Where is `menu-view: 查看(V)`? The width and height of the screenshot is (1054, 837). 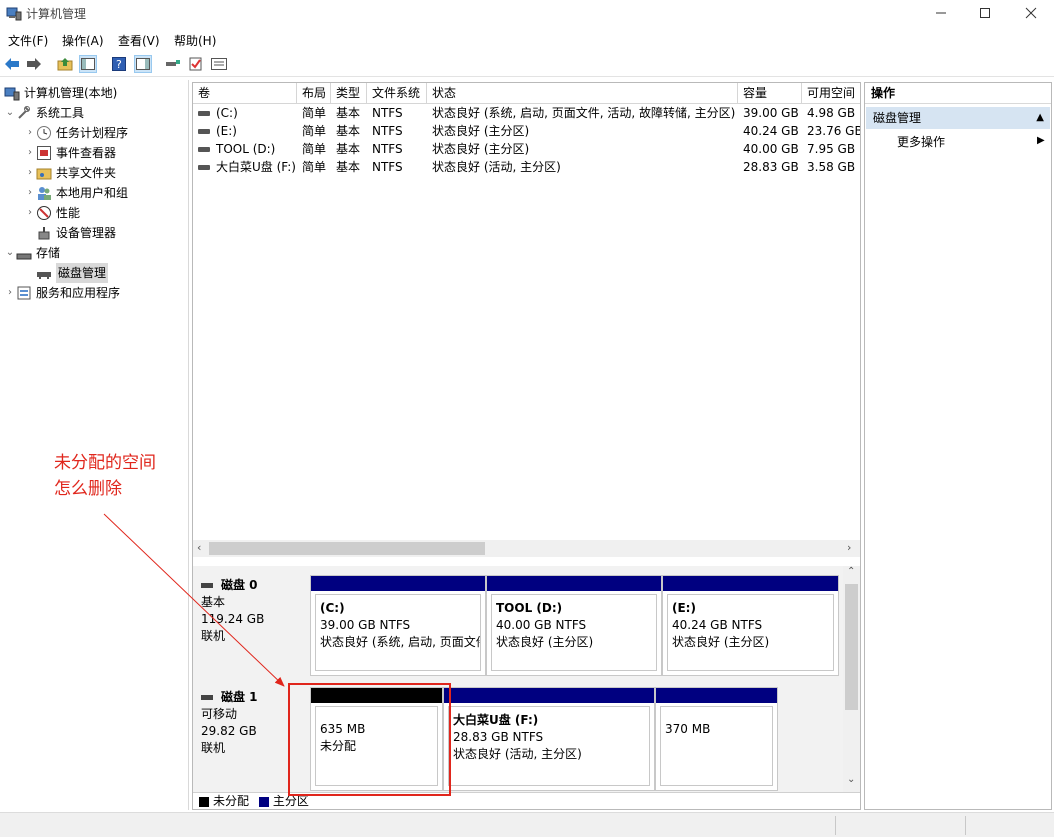 menu-view: 查看(V) is located at coordinates (139, 40).